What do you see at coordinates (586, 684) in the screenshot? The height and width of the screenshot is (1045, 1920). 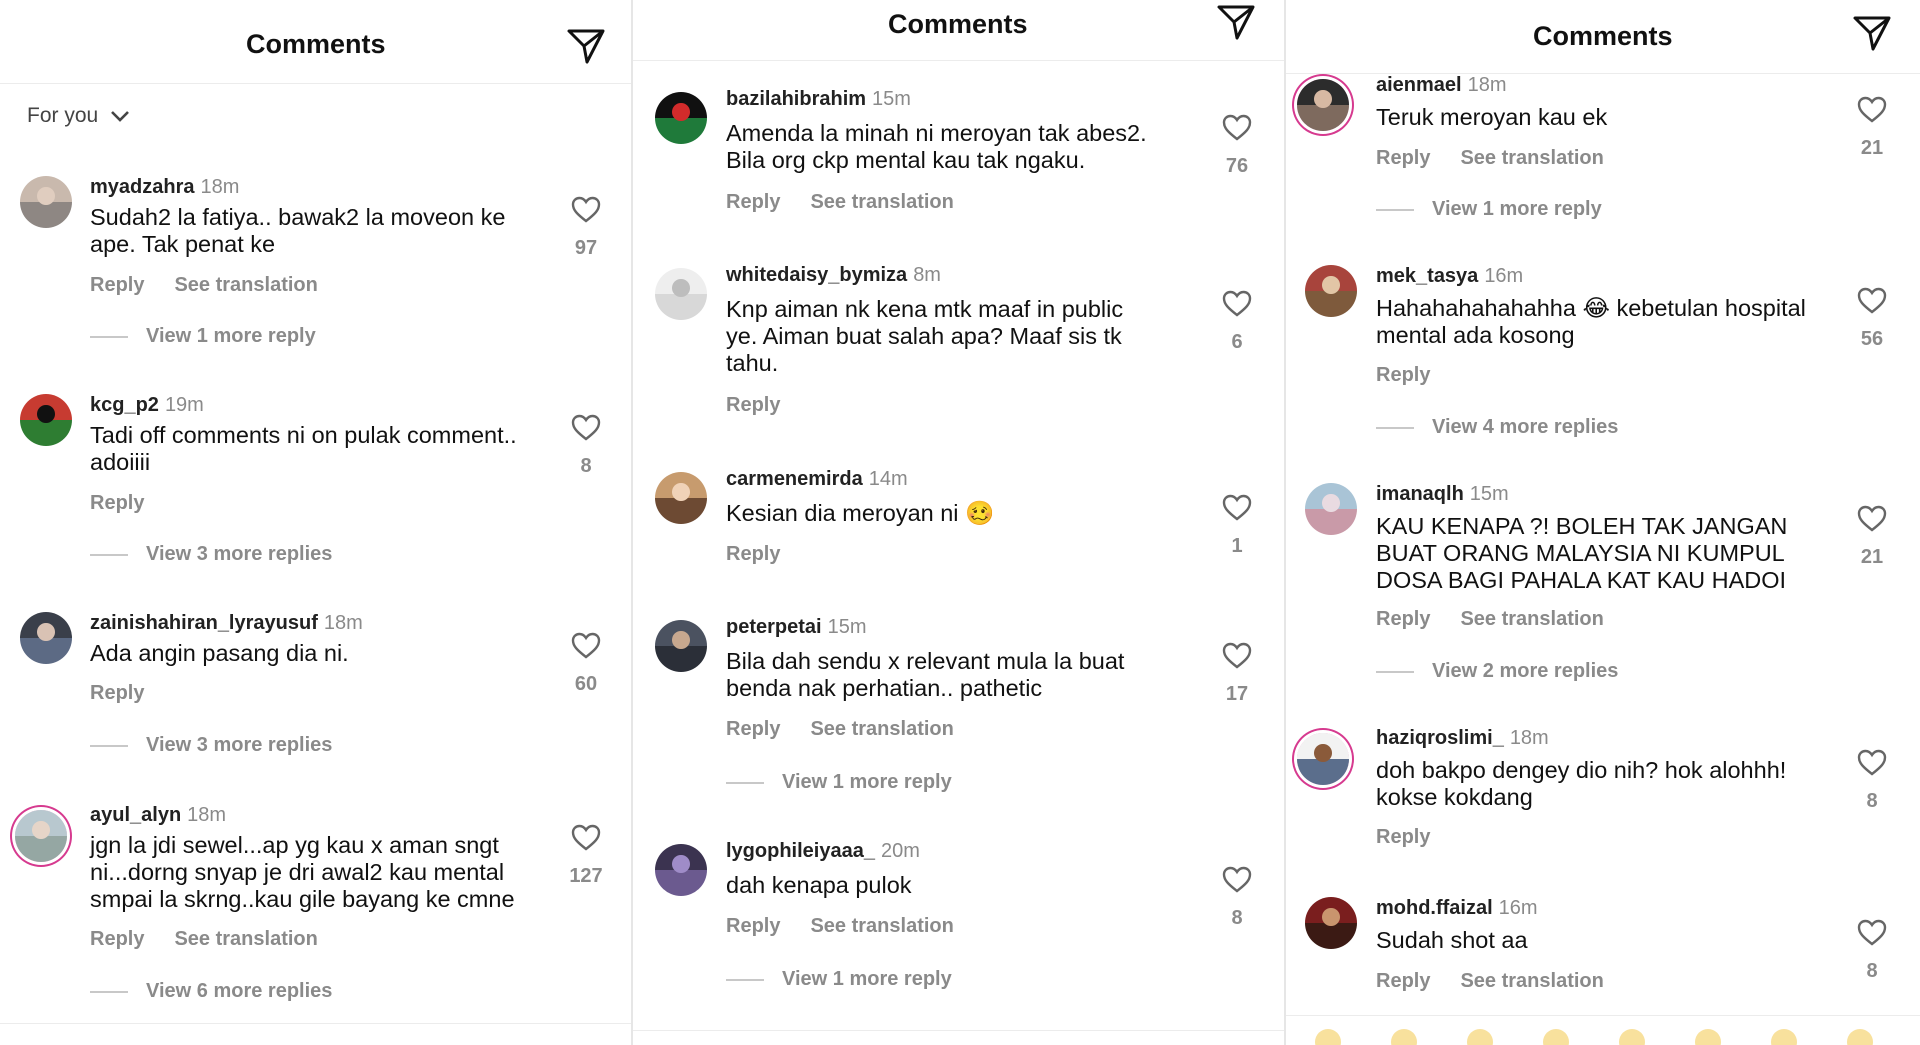 I see `like-count: 60` at bounding box center [586, 684].